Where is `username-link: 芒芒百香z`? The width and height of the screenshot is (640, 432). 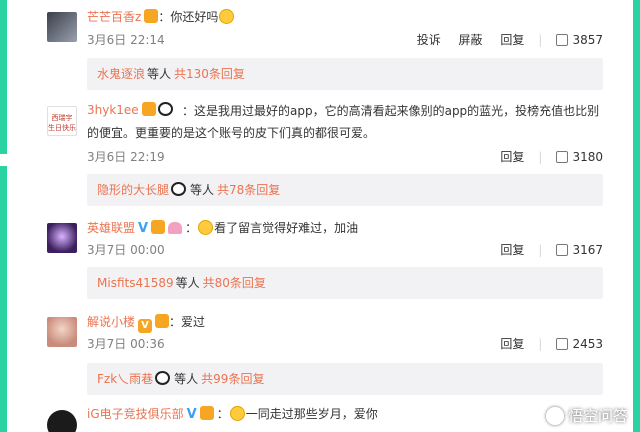 username-link: 芒芒百香z is located at coordinates (114, 17).